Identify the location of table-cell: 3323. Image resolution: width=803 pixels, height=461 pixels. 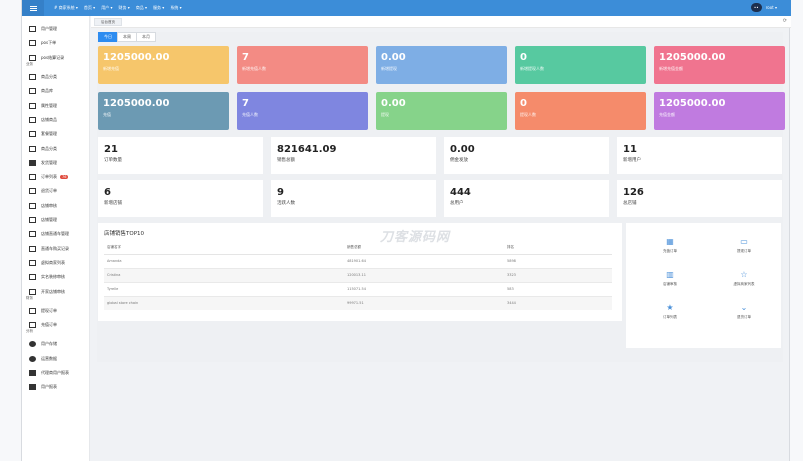
(558, 274).